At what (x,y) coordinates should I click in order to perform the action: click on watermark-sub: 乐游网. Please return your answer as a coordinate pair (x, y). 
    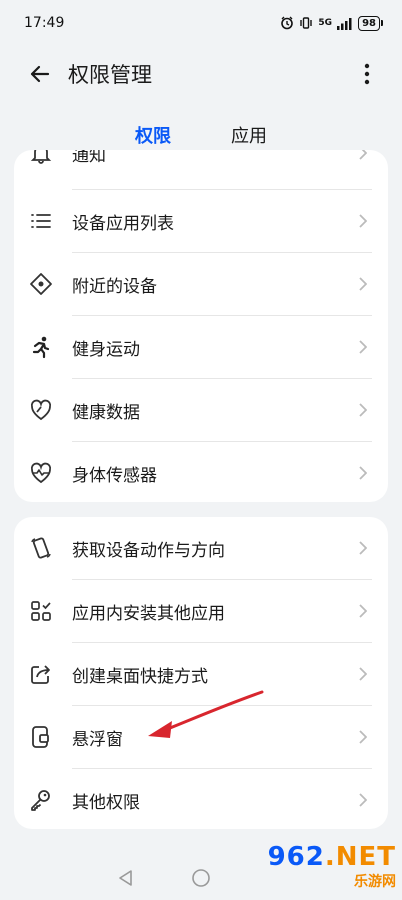
    Looking at the image, I should click on (375, 882).